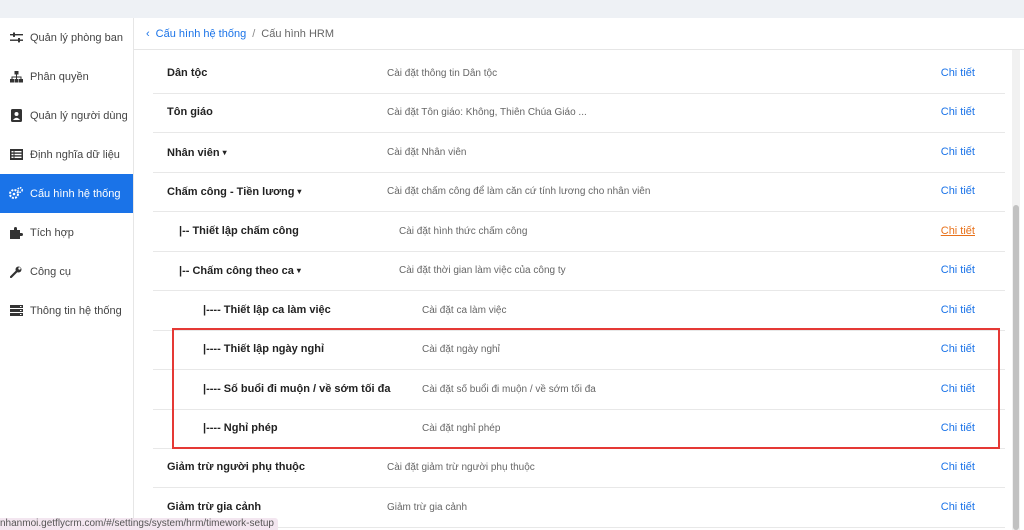 This screenshot has height=530, width=1024. I want to click on row-name: |---- Số buổi đi muộn / về sớm tối đa, so click(297, 389).